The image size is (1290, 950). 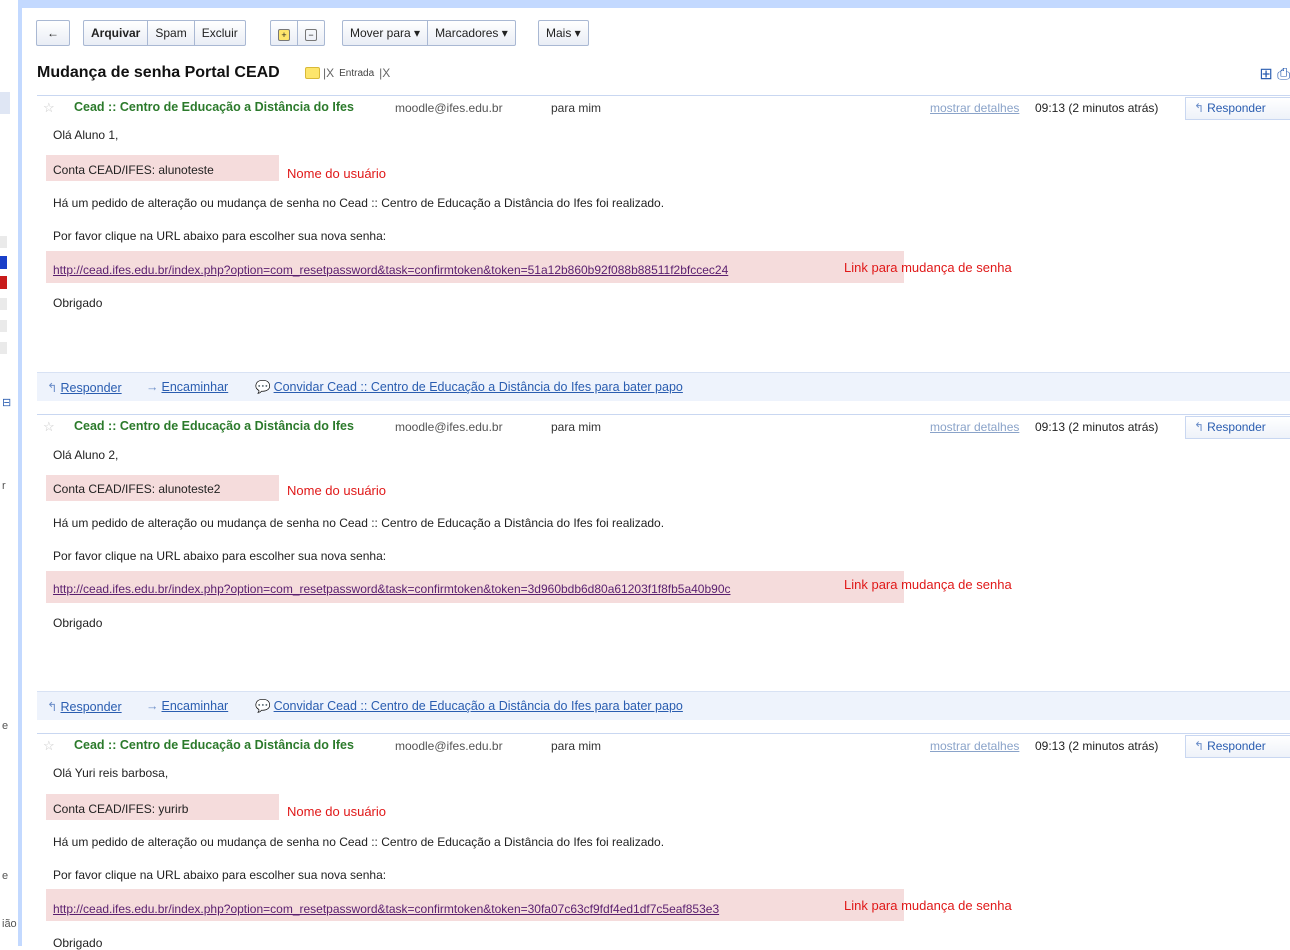 What do you see at coordinates (471, 33) in the screenshot?
I see `labels-dropdown: Marcadores ▾` at bounding box center [471, 33].